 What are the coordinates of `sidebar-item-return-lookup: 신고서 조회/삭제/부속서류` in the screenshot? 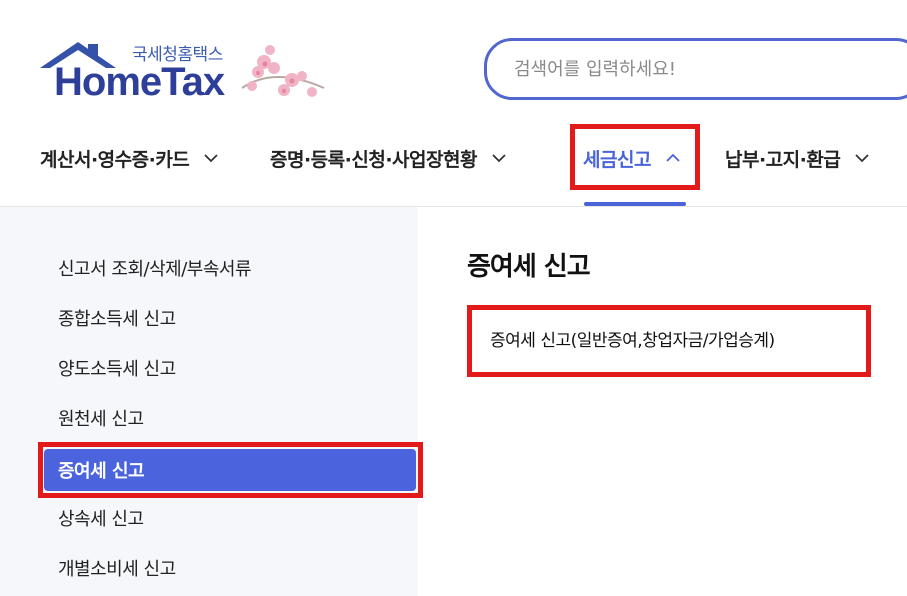 It's located at (155, 268).